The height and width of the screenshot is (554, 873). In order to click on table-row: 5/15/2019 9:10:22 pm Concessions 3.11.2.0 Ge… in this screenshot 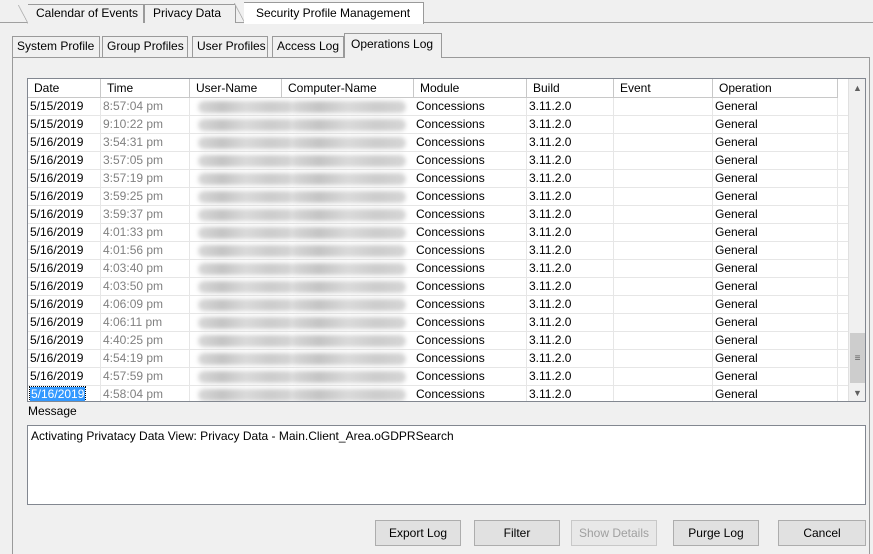, I will do `click(438, 125)`.